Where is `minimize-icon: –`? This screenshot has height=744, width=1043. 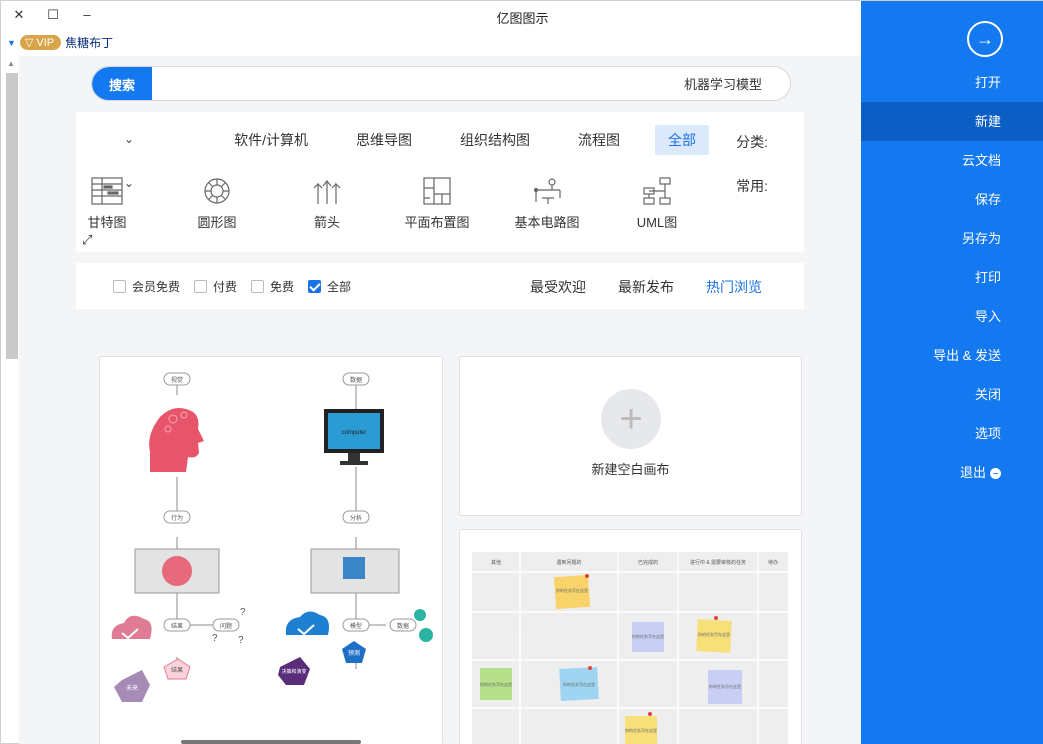
minimize-icon: – is located at coordinates (87, 15).